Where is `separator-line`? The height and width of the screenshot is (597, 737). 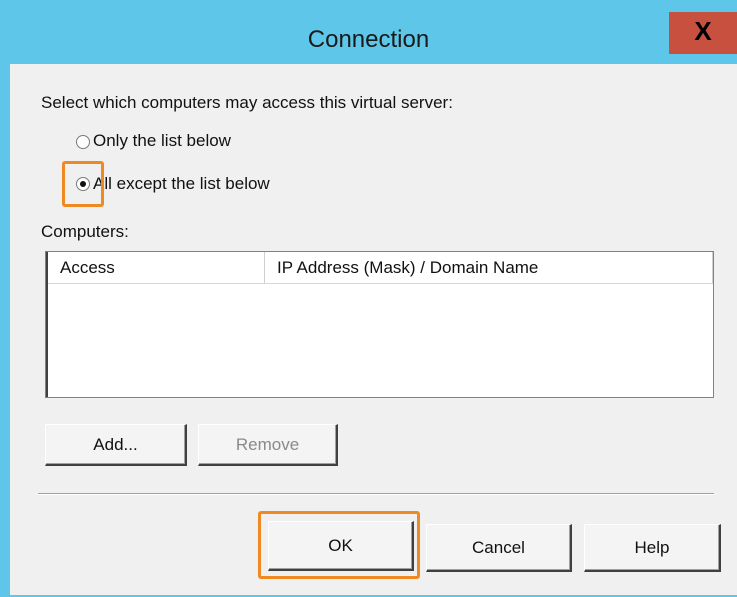
separator-line is located at coordinates (376, 494).